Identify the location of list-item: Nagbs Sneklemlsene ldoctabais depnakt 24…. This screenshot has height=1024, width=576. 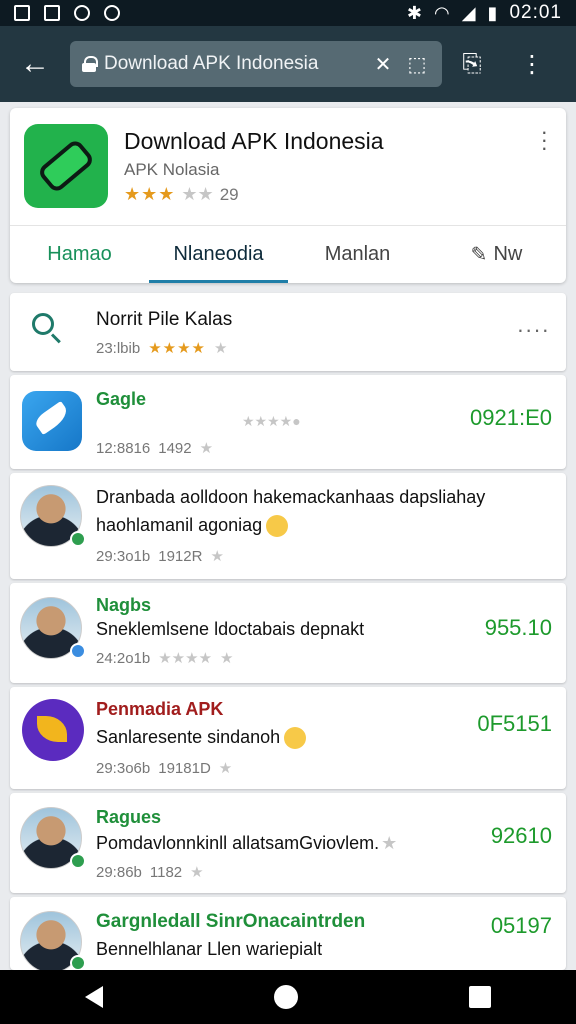
(288, 633).